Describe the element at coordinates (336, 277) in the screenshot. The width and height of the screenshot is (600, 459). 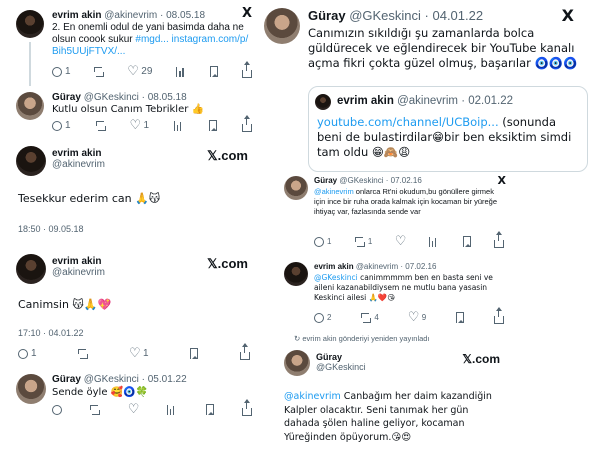
I see `mention-link: @GKeskinci` at that location.